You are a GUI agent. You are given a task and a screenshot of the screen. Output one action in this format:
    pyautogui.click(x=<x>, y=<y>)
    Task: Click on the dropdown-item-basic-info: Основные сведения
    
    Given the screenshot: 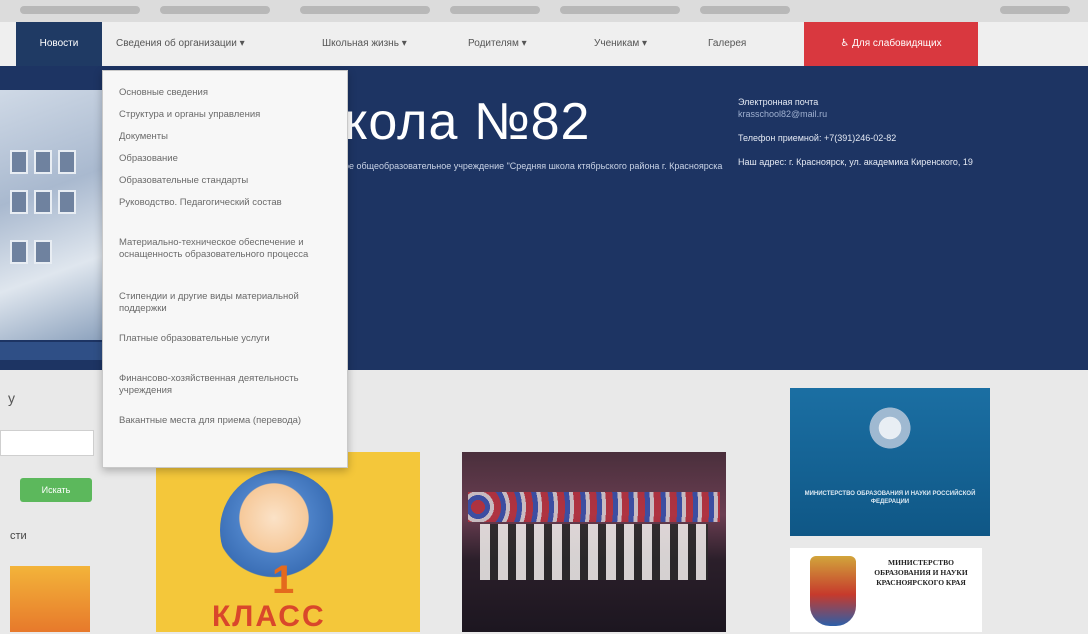 What is the action you would take?
    pyautogui.click(x=226, y=93)
    